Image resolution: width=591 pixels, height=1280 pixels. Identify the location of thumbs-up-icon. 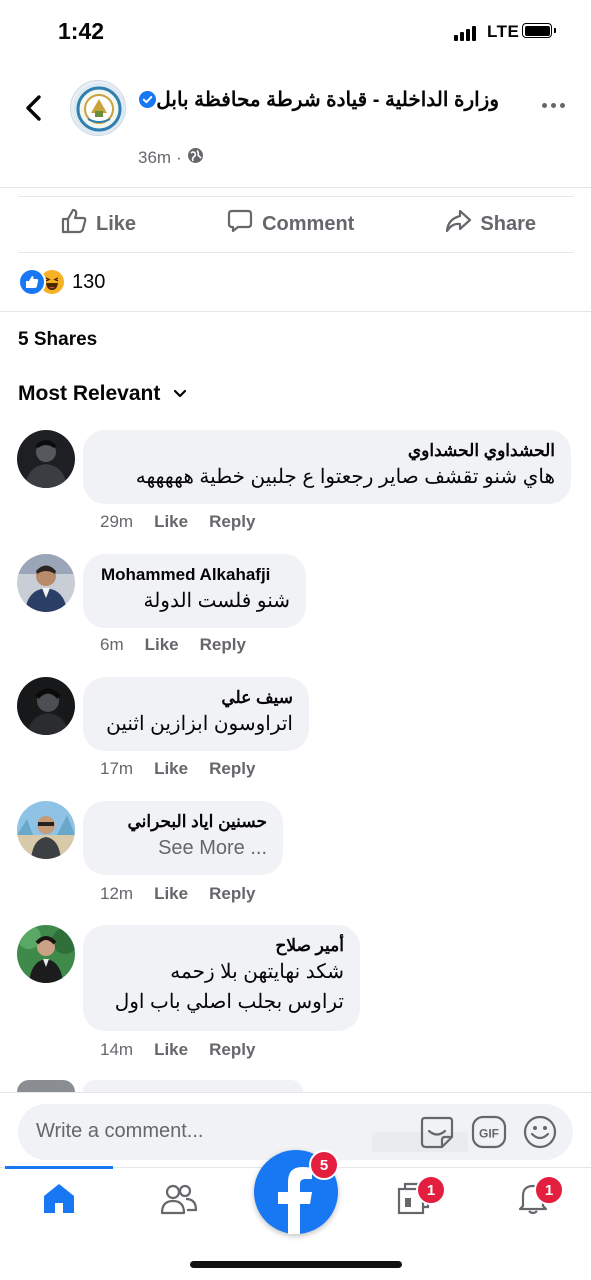
(74, 224).